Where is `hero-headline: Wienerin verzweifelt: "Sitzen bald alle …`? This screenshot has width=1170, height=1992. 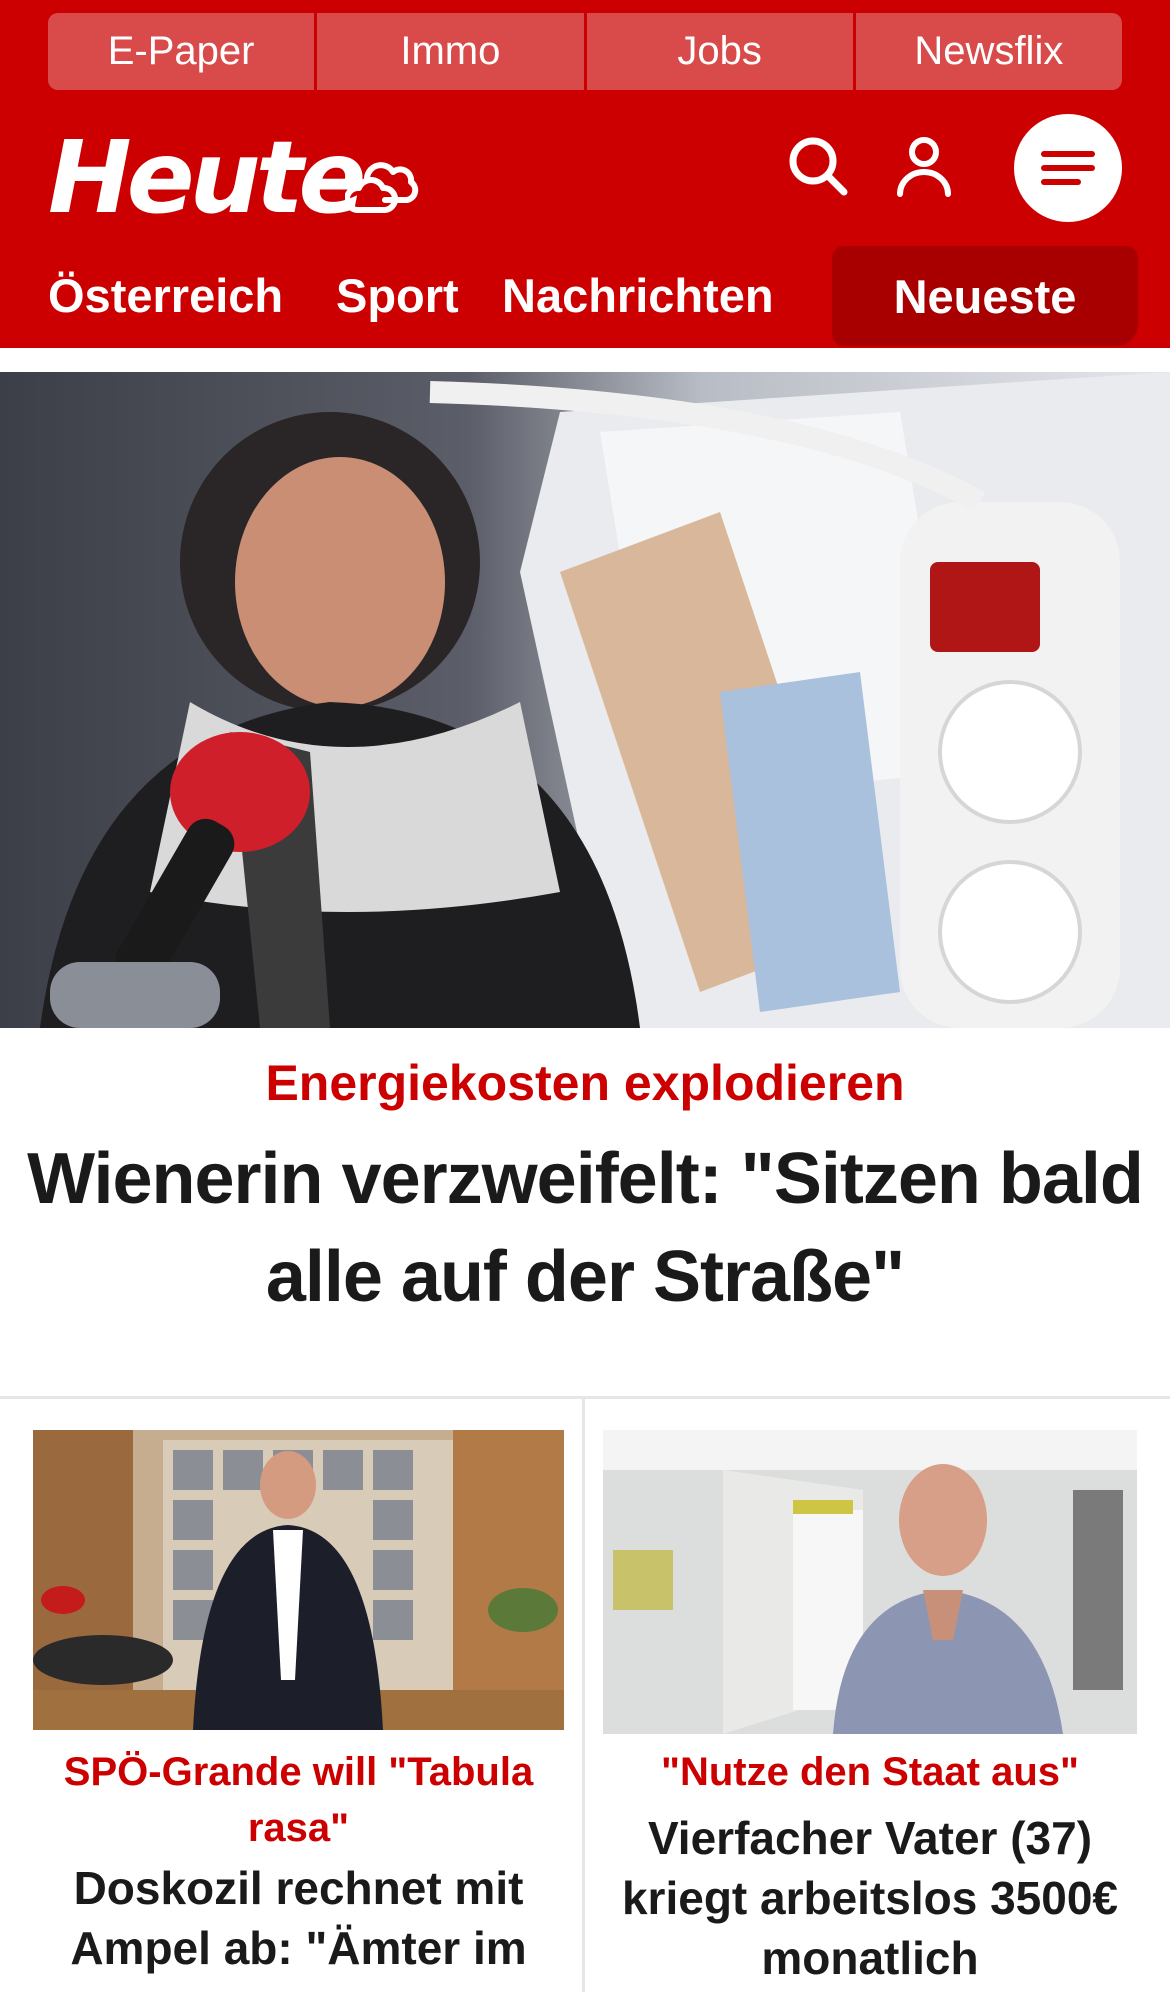 hero-headline: Wienerin verzweifelt: "Sitzen bald alle … is located at coordinates (585, 1228).